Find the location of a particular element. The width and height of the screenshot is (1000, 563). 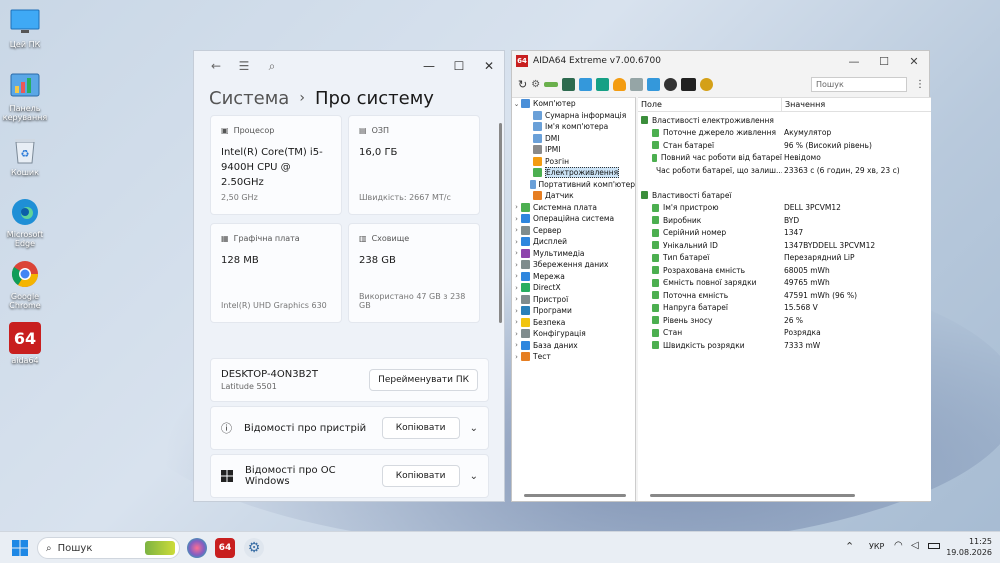

tree-item: Розгін is located at coordinates (573, 162).